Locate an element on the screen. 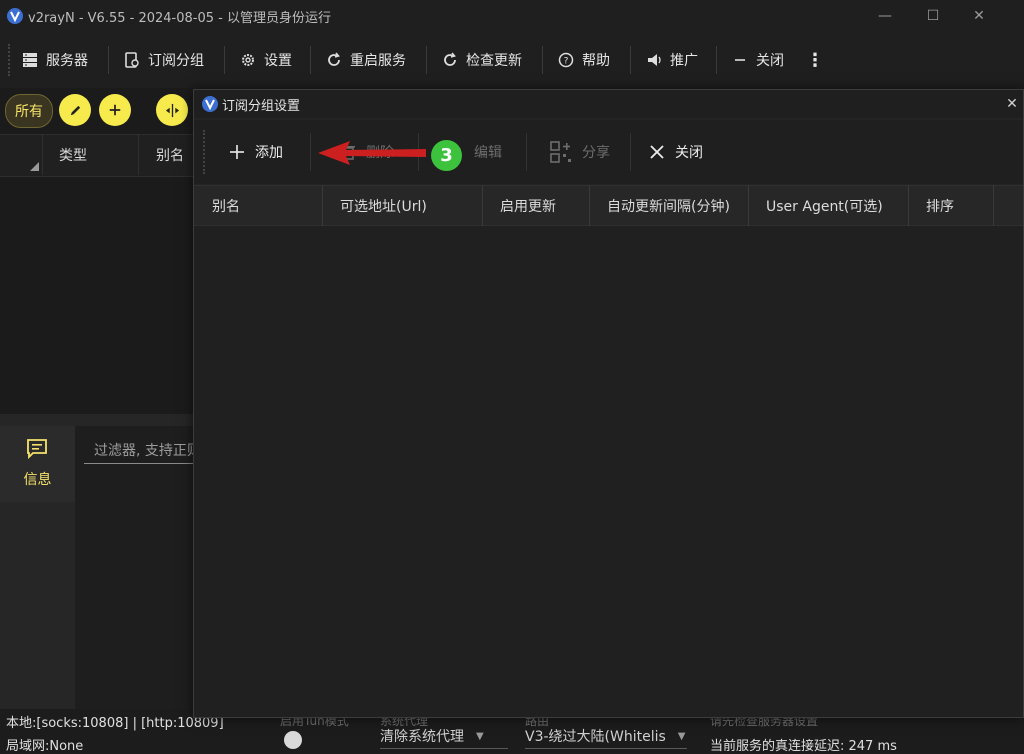  dialog-title-bar is located at coordinates (608, 104).